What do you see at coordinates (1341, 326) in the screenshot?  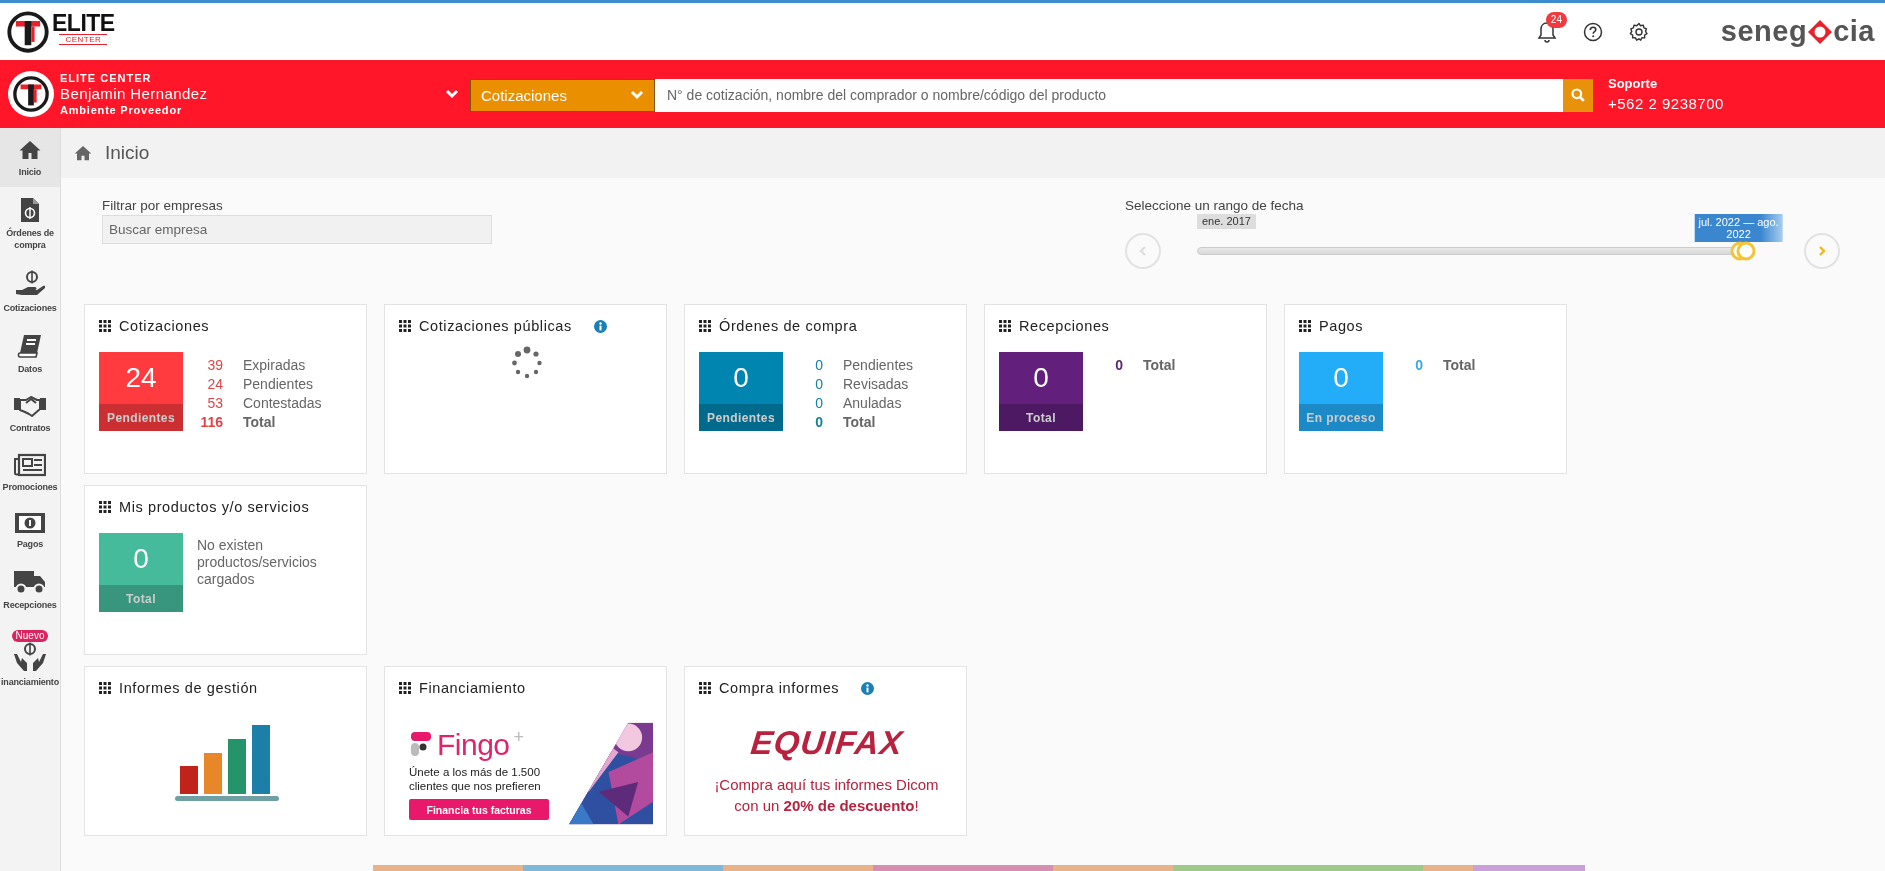 I see `card-title: Pagos` at bounding box center [1341, 326].